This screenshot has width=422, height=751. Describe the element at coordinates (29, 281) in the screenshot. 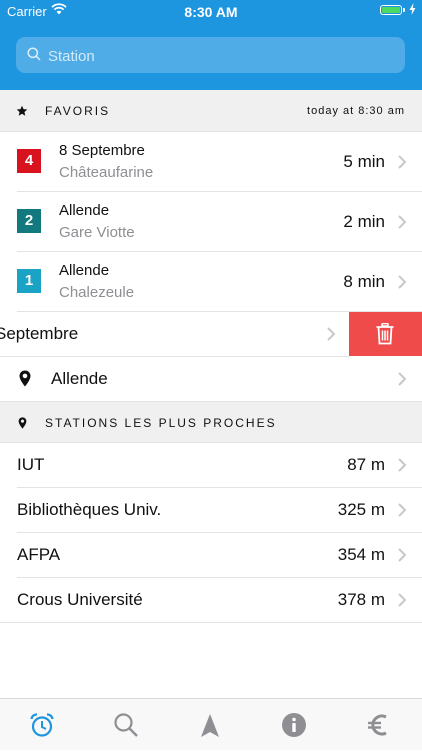

I see `line-badge: 1` at that location.